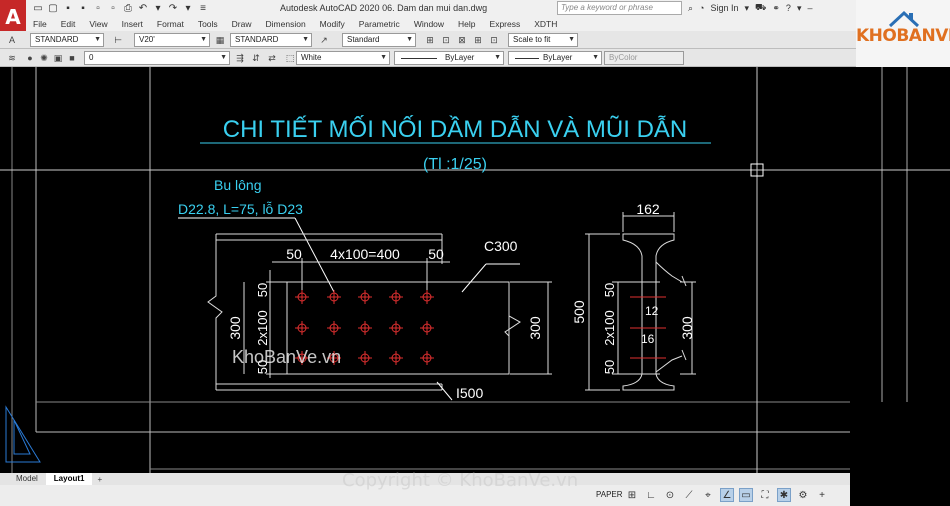  Describe the element at coordinates (788, 8) in the screenshot. I see `help-icon: ?` at that location.